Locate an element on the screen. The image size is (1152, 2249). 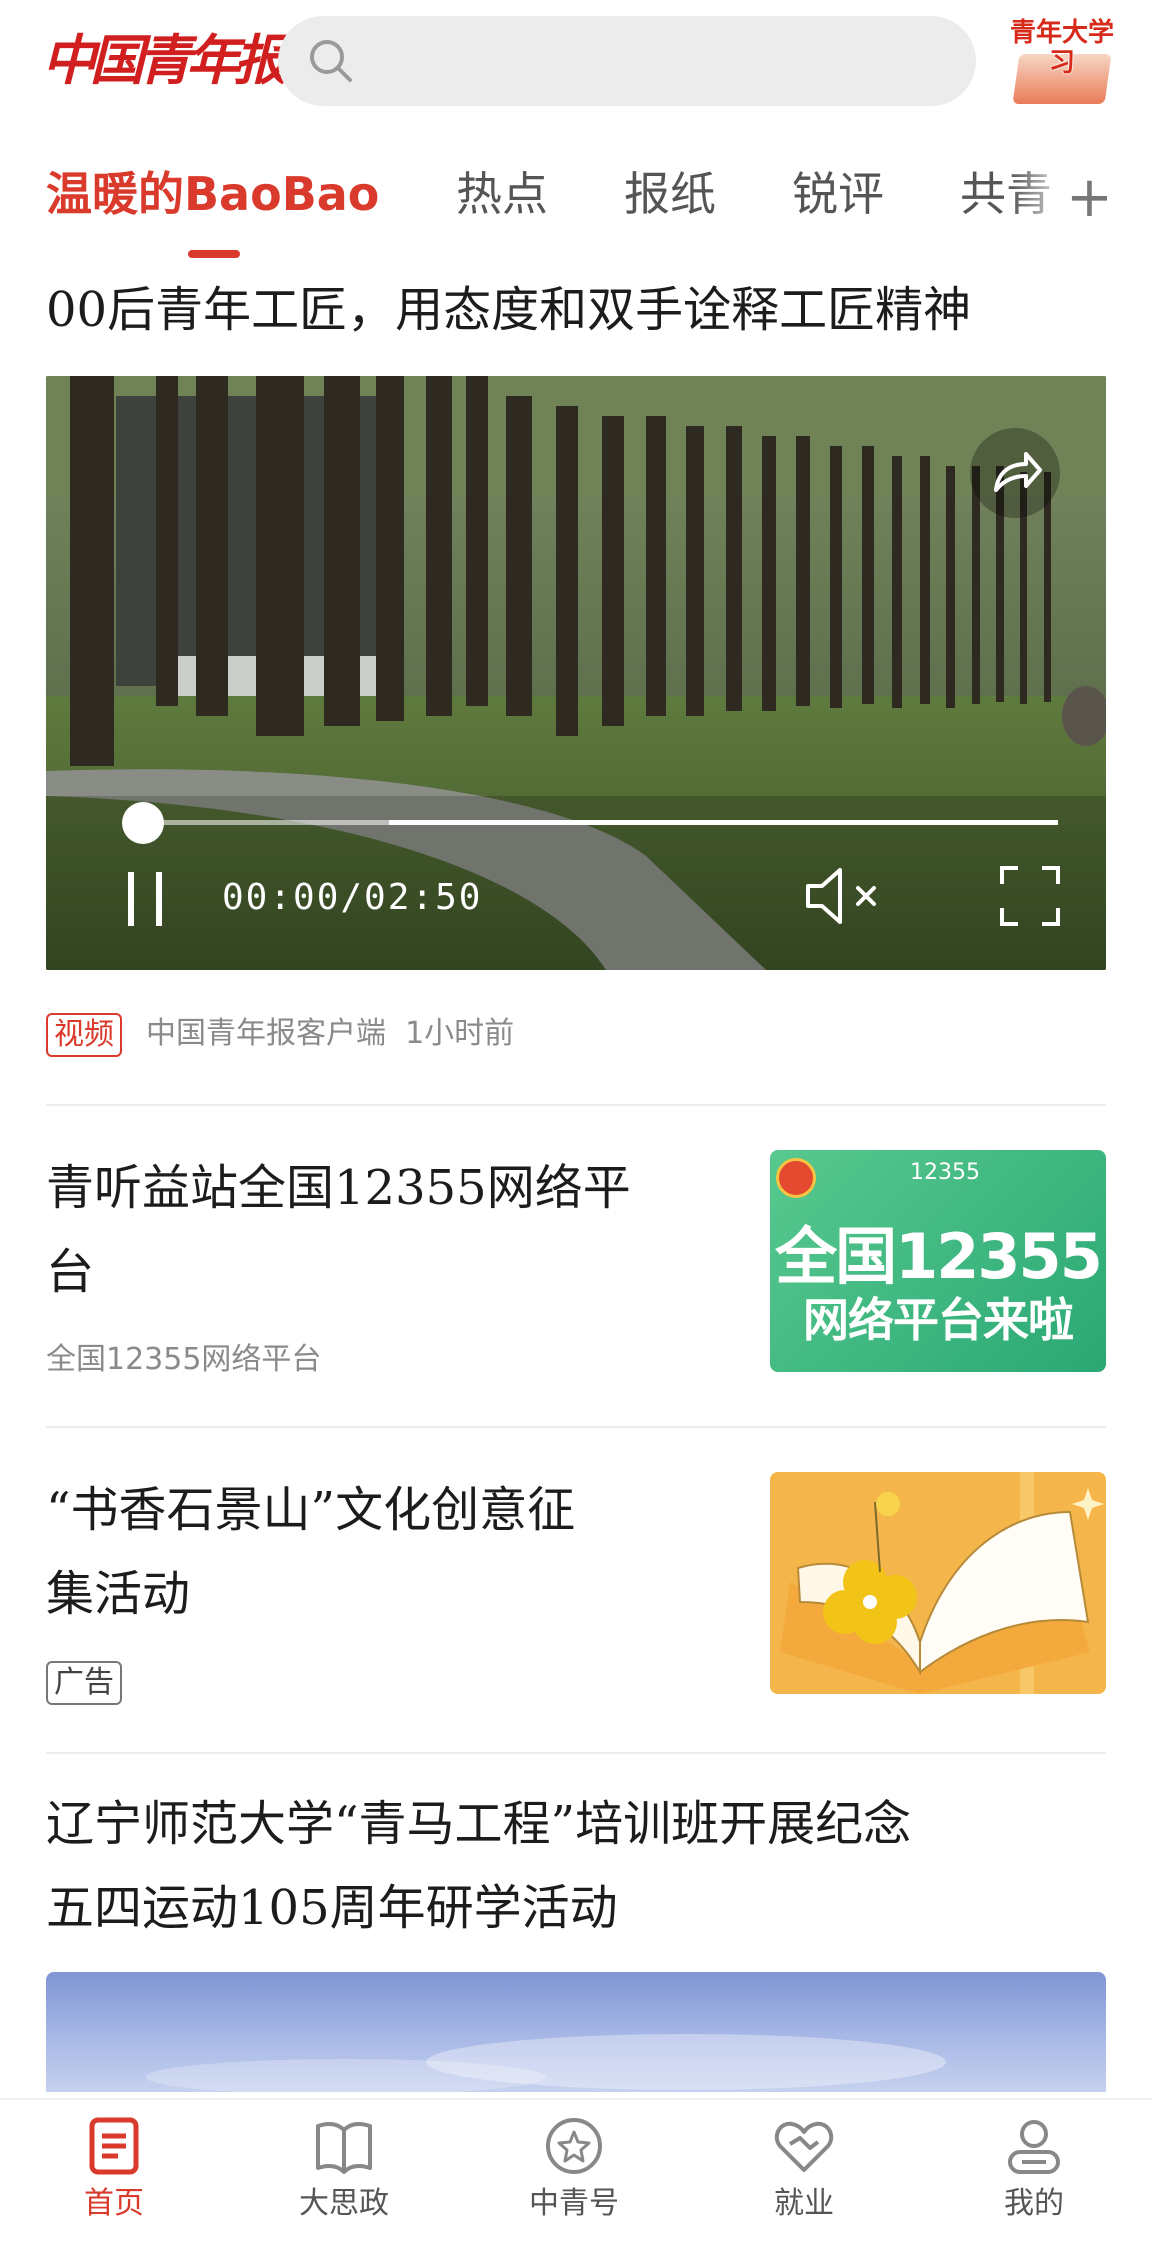
video-tag: 视频 is located at coordinates (84, 1034).